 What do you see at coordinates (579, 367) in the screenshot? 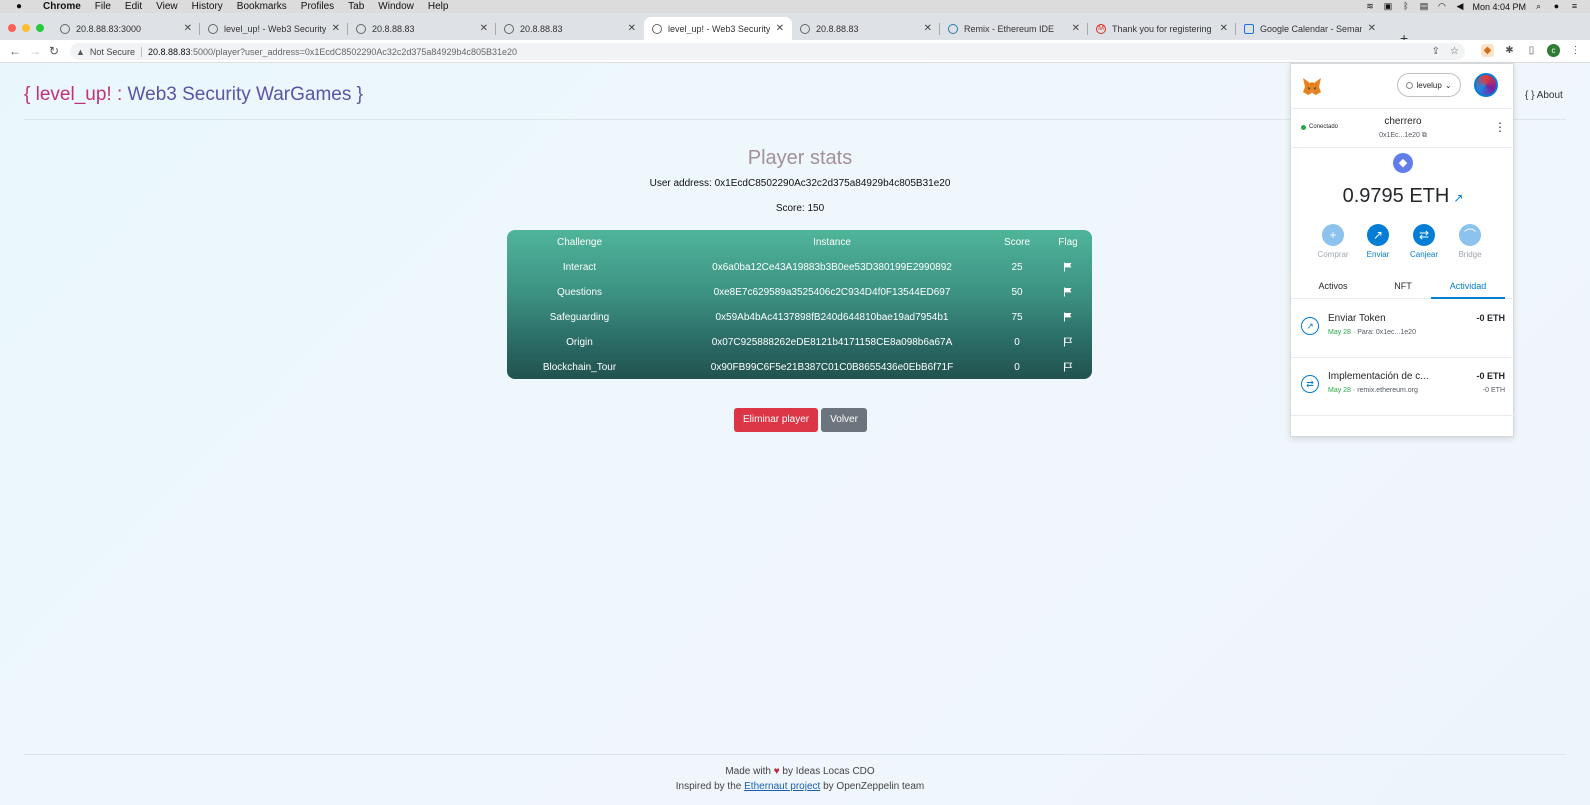
I see `challenge-name: Blockchain_Tour` at bounding box center [579, 367].